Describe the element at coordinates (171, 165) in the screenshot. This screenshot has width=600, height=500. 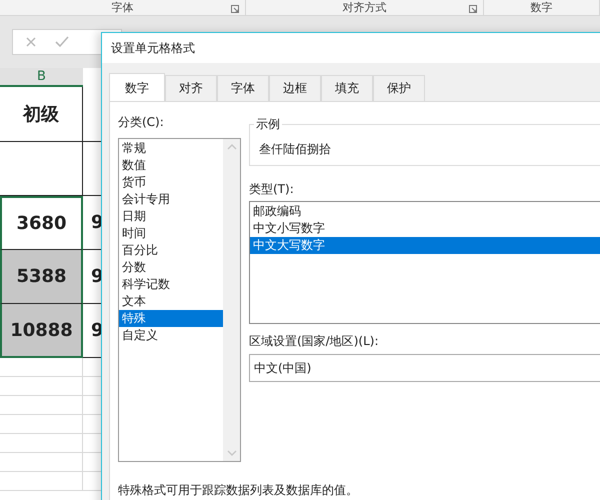
I see `category-item: 数值` at that location.